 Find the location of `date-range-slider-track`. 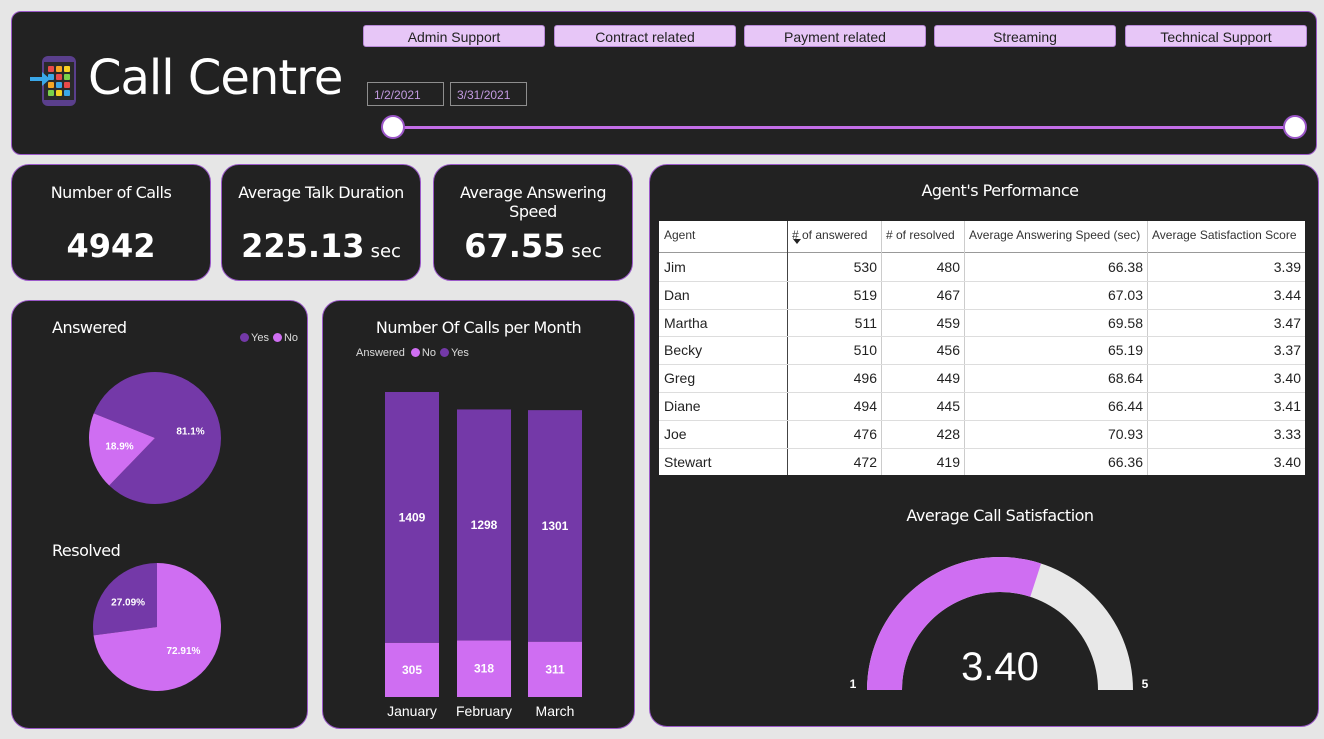

date-range-slider-track is located at coordinates (844, 127).